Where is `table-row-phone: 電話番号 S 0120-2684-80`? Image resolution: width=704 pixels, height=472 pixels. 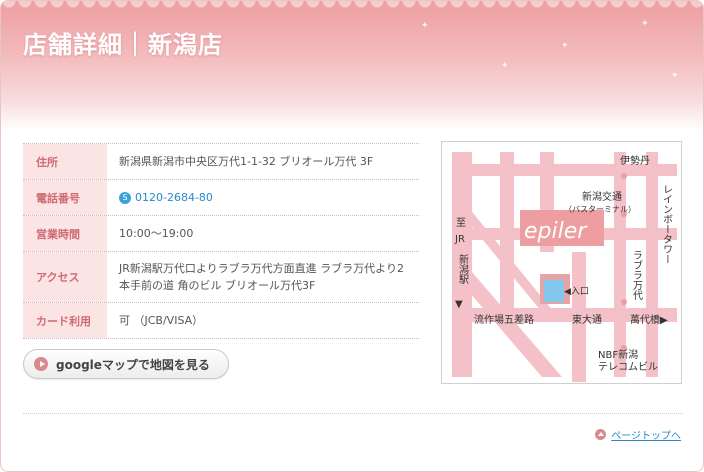 table-row-phone: 電話番号 S 0120-2684-80 is located at coordinates (221, 198).